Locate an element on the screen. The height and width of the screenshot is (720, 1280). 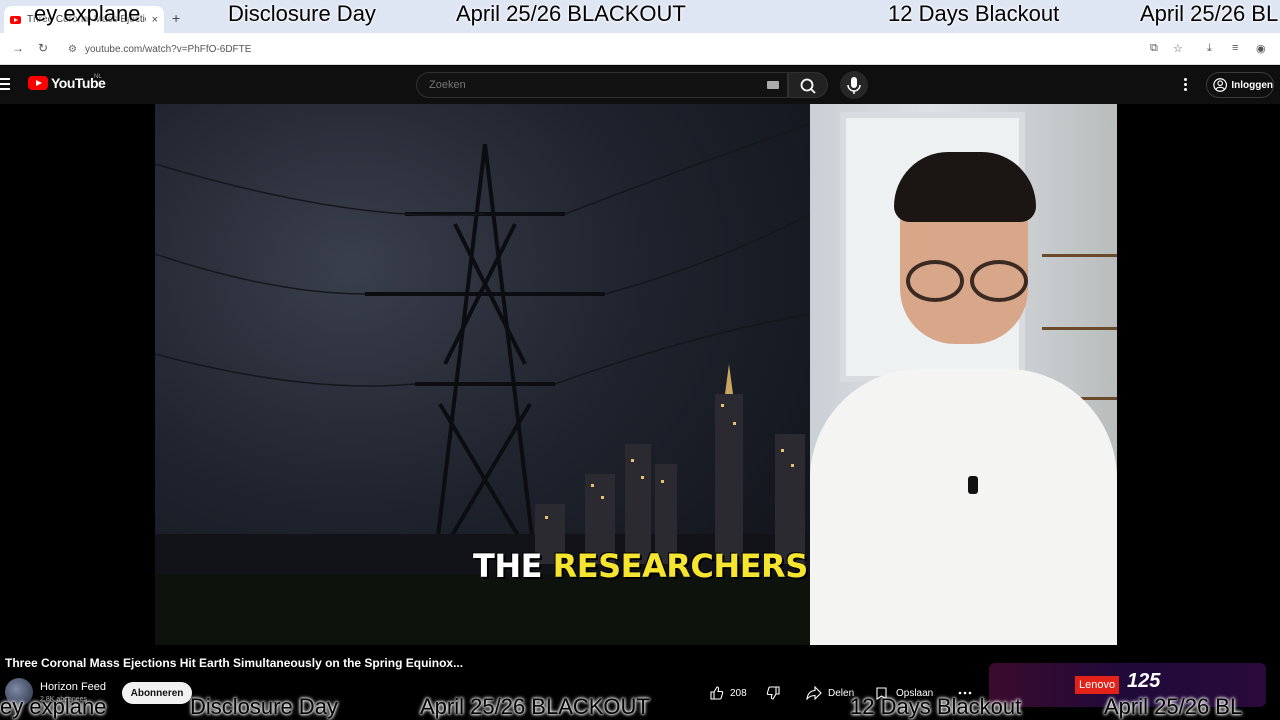
voice-search-button is located at coordinates (854, 85).